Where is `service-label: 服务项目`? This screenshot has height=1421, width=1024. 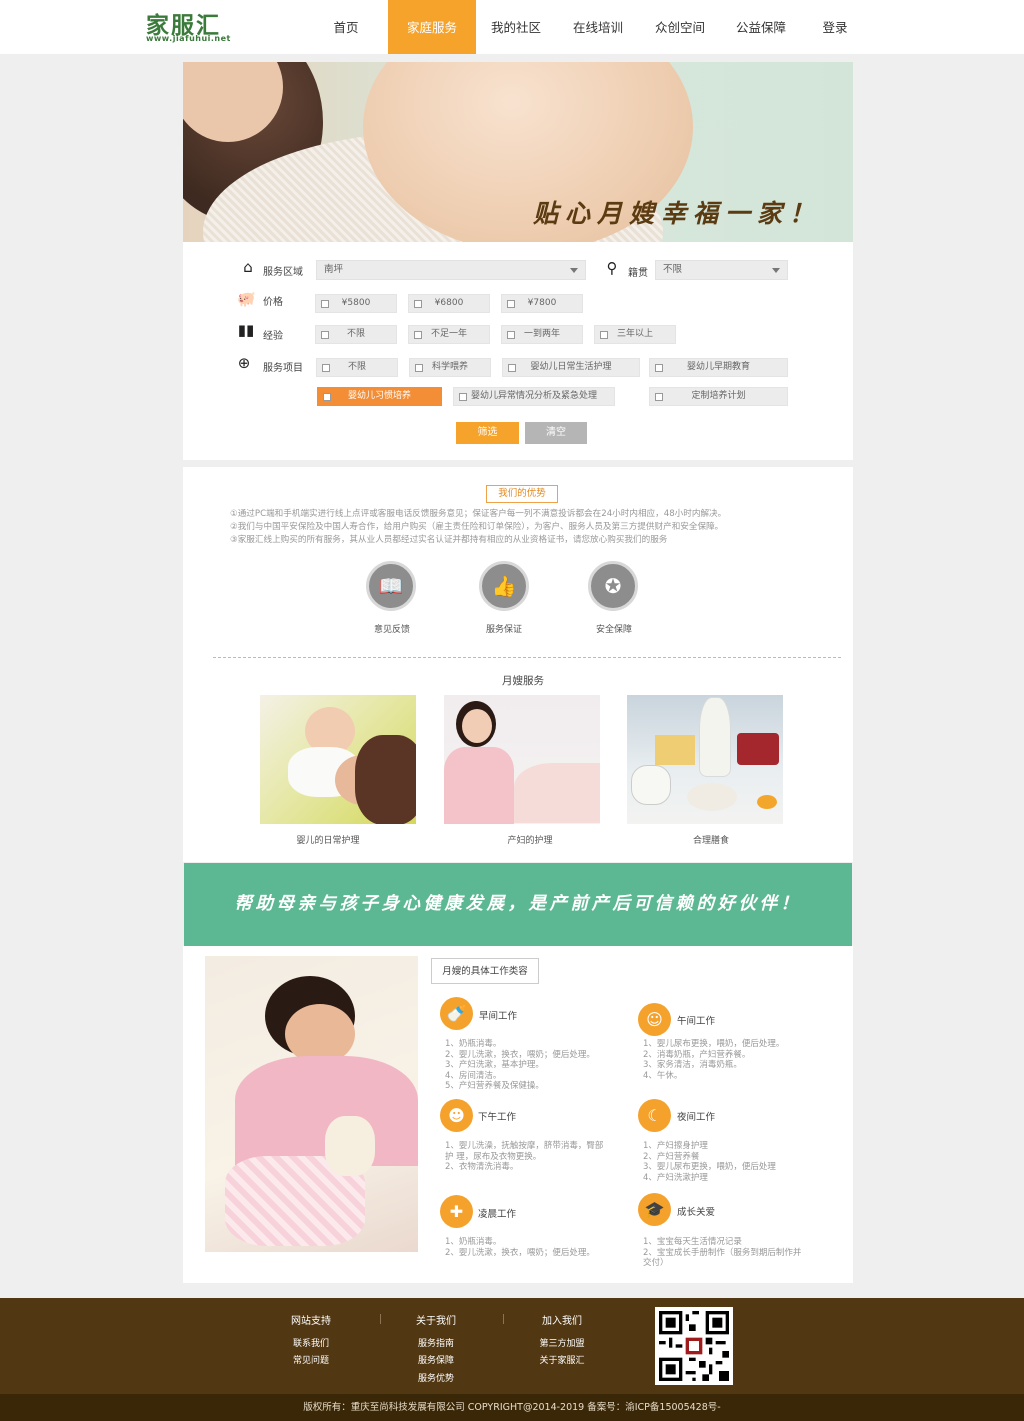
service-label: 服务项目 is located at coordinates (283, 368).